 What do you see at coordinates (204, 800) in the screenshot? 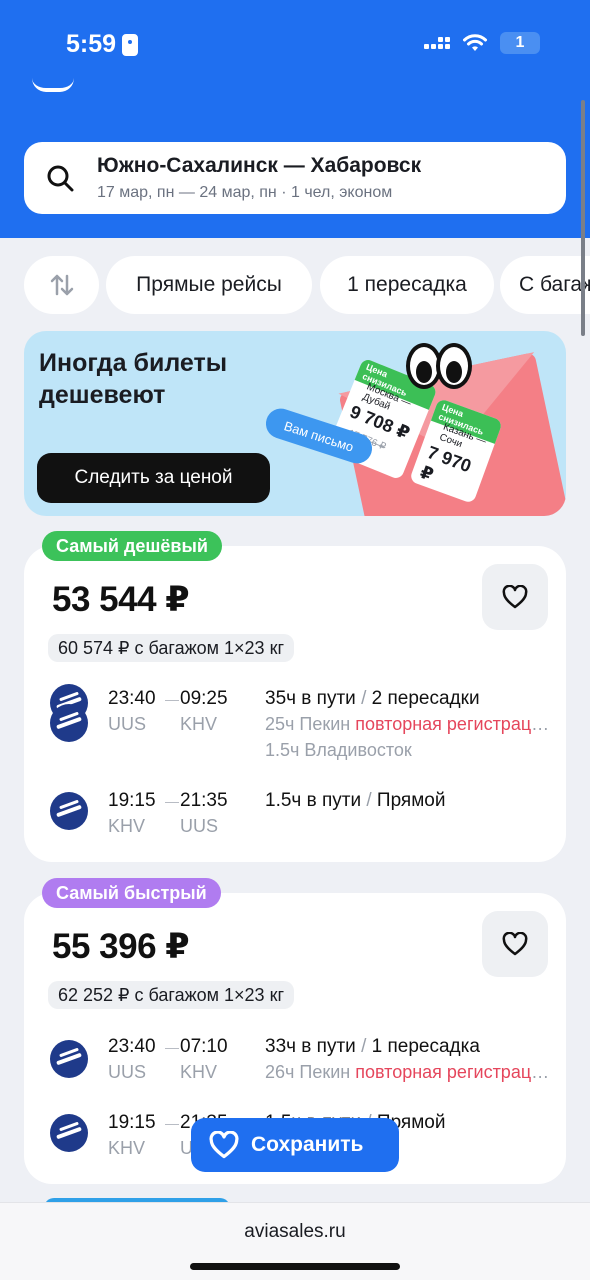
I see `arrival-time: 21:35` at bounding box center [204, 800].